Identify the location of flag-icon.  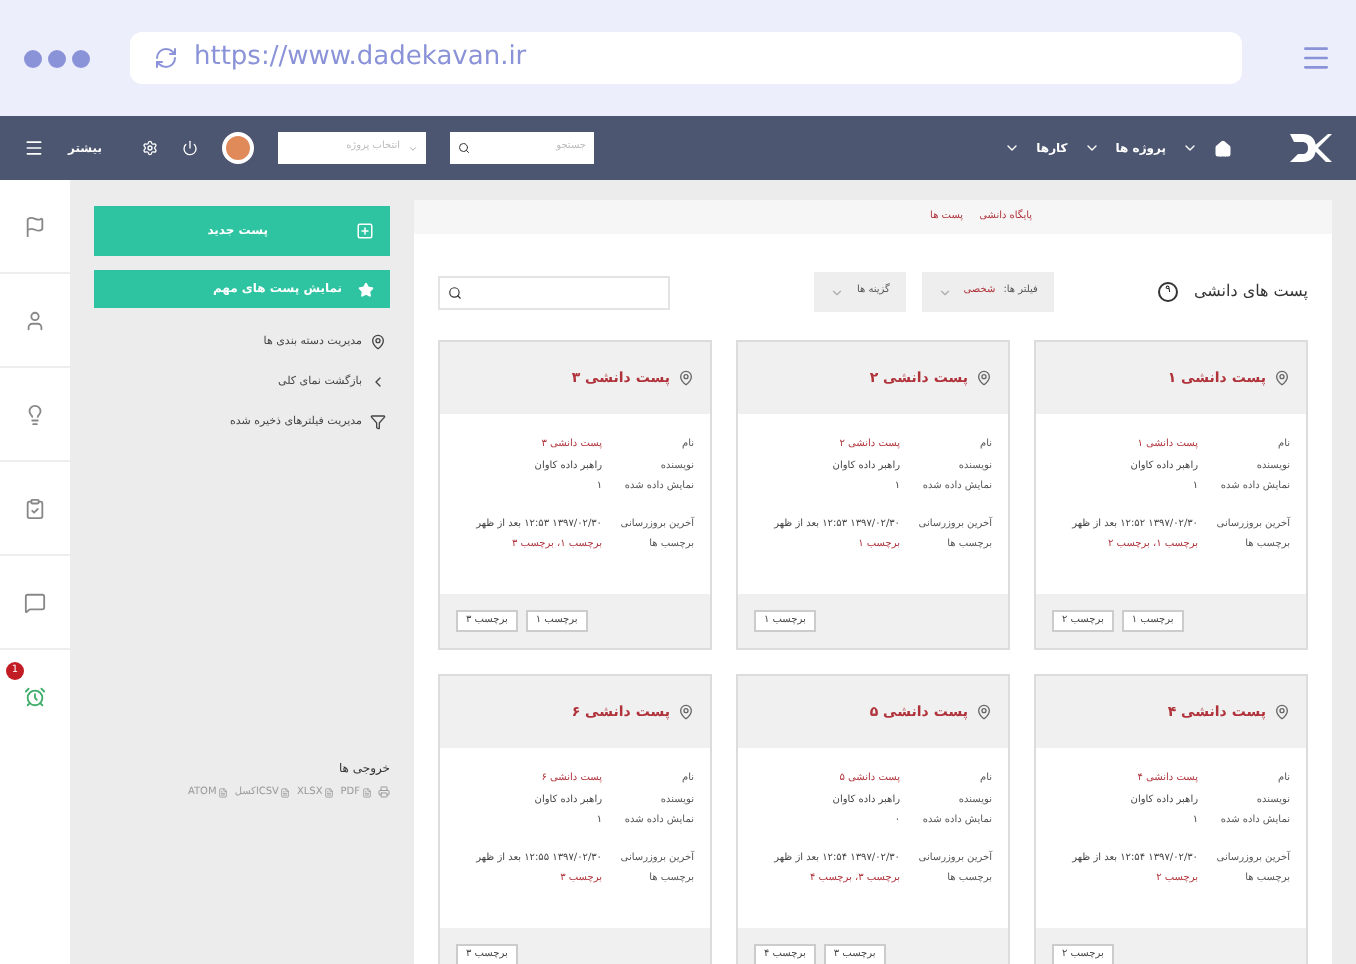
(35, 226).